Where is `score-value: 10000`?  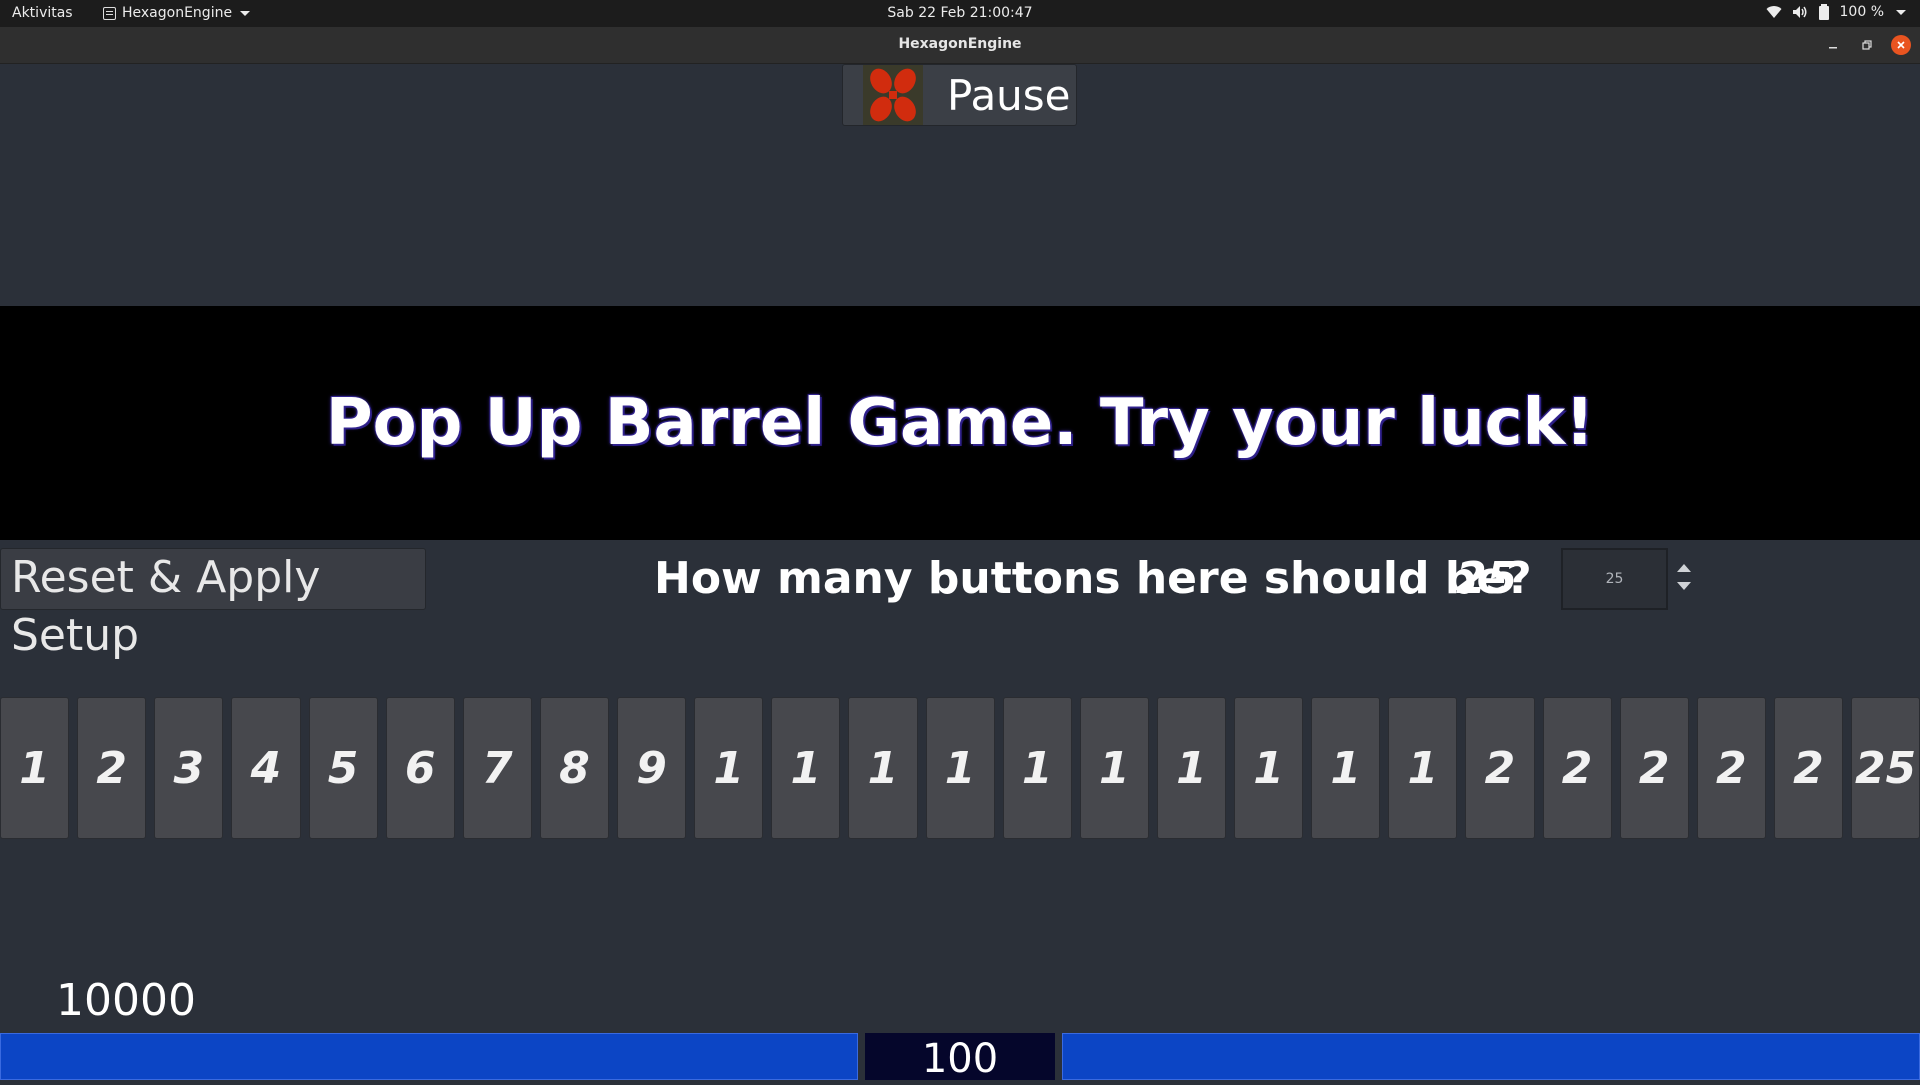
score-value: 10000 is located at coordinates (126, 1000).